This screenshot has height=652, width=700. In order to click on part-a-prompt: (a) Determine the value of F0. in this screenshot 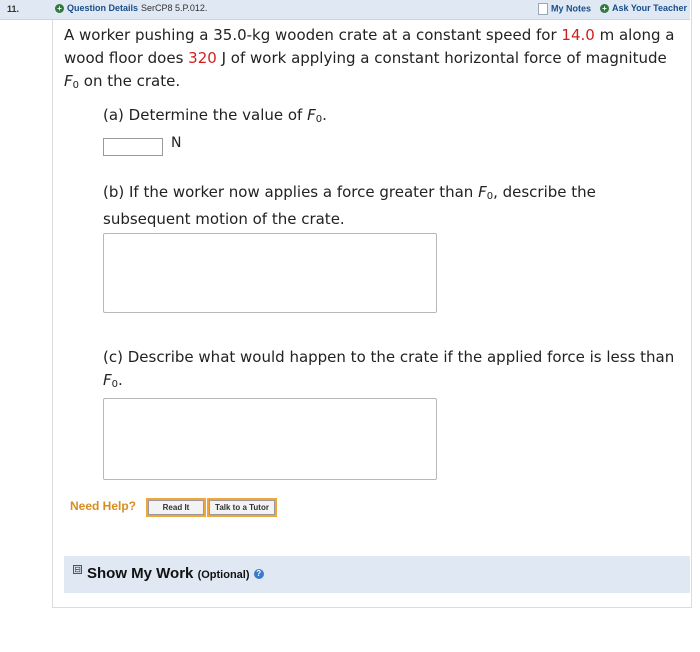, I will do `click(393, 117)`.